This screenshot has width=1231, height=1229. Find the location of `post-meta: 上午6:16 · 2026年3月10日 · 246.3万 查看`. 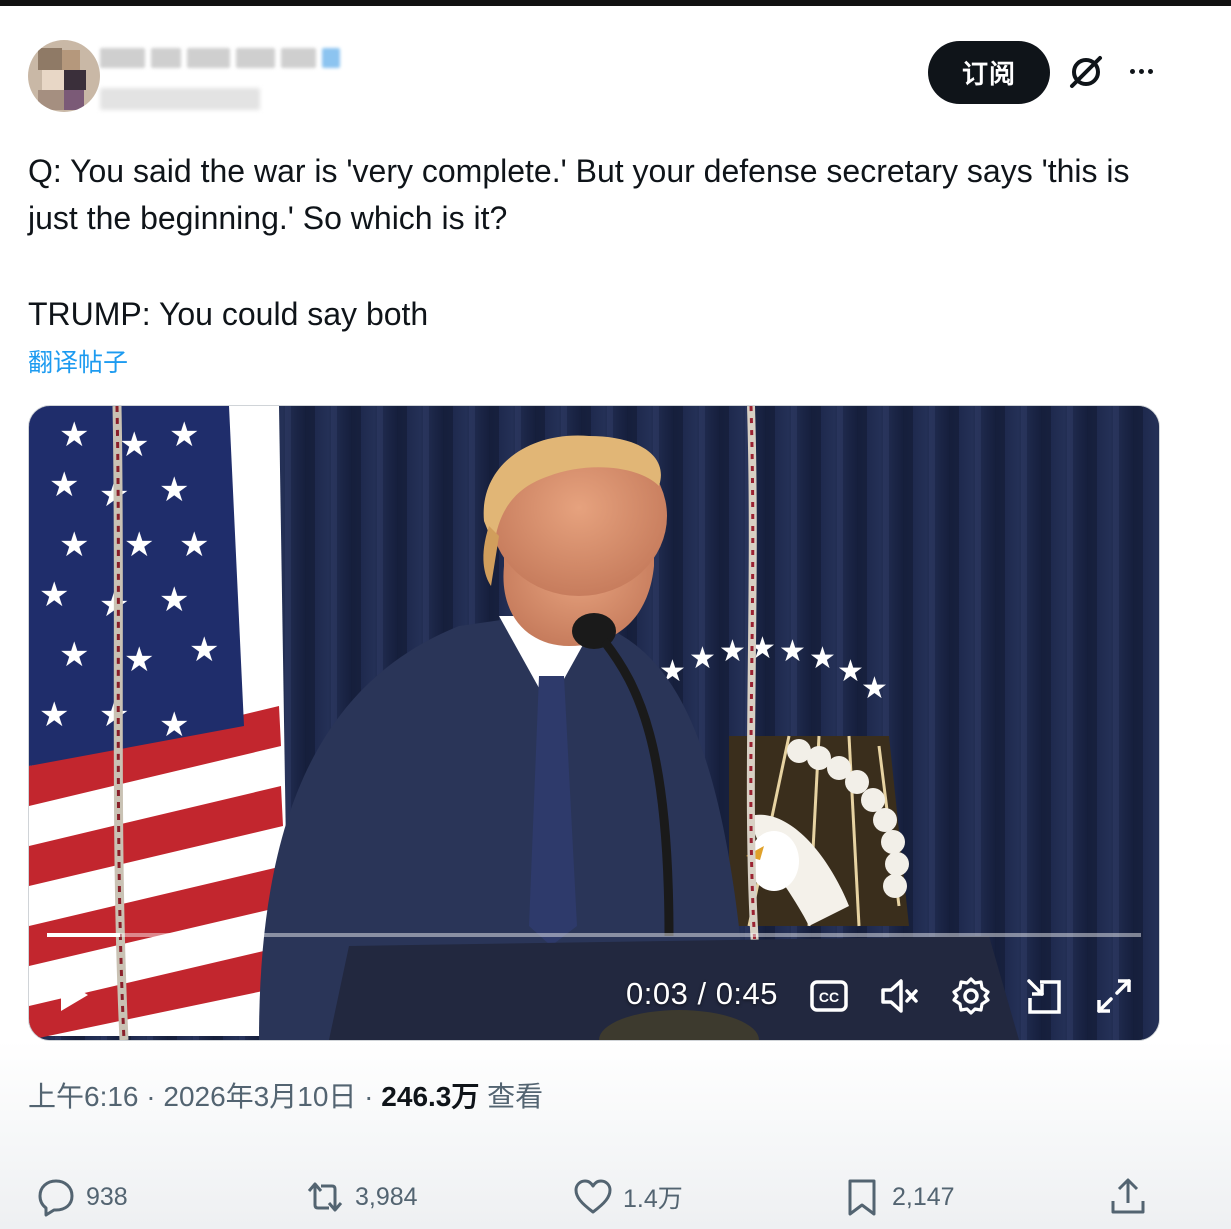

post-meta: 上午6:16 · 2026年3月10日 · 246.3万 查看 is located at coordinates (286, 1096).